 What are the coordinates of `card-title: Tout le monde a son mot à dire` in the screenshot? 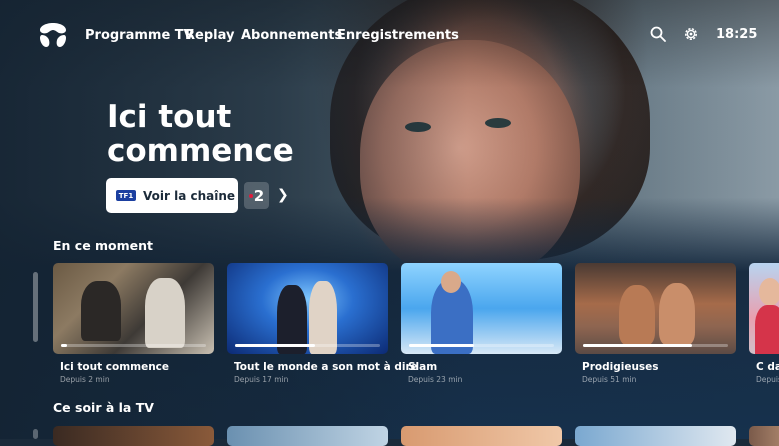 It's located at (326, 367).